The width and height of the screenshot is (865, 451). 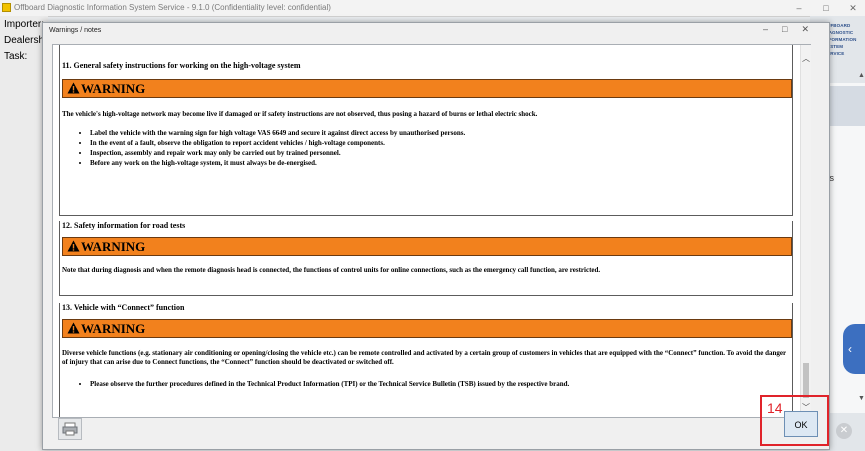 What do you see at coordinates (861, 398) in the screenshot?
I see `scroll-down-icon: ▼` at bounding box center [861, 398].